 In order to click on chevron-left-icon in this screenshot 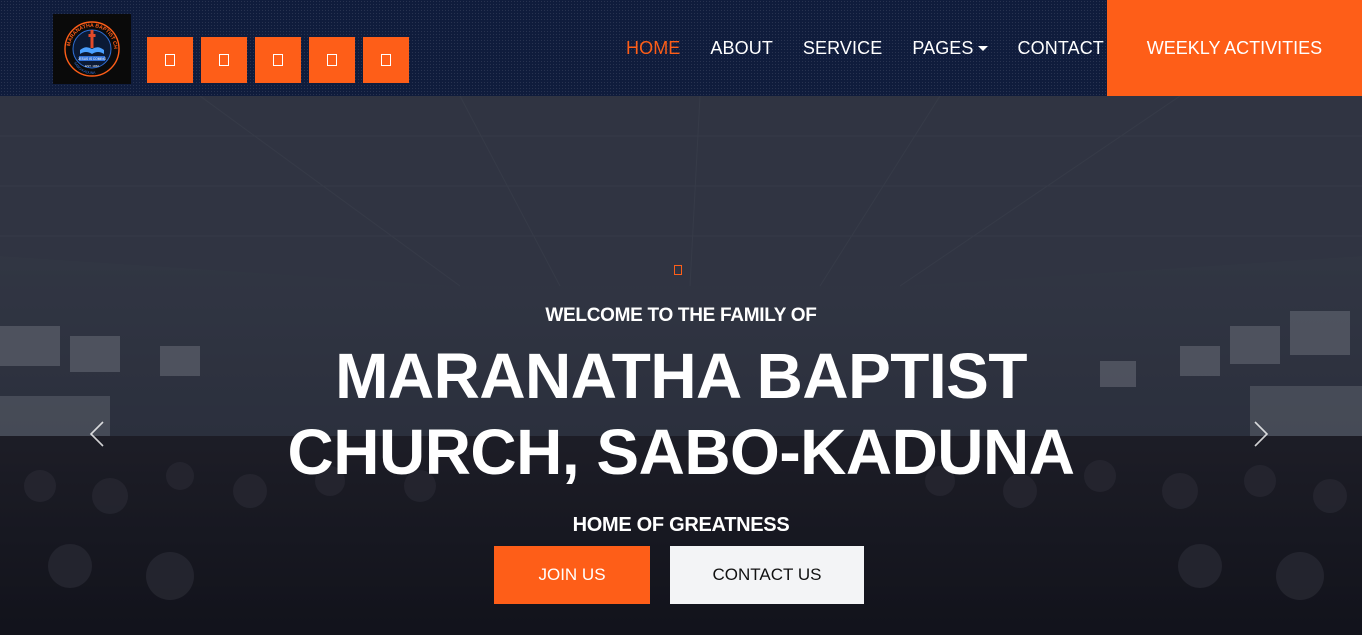, I will do `click(96, 434)`.